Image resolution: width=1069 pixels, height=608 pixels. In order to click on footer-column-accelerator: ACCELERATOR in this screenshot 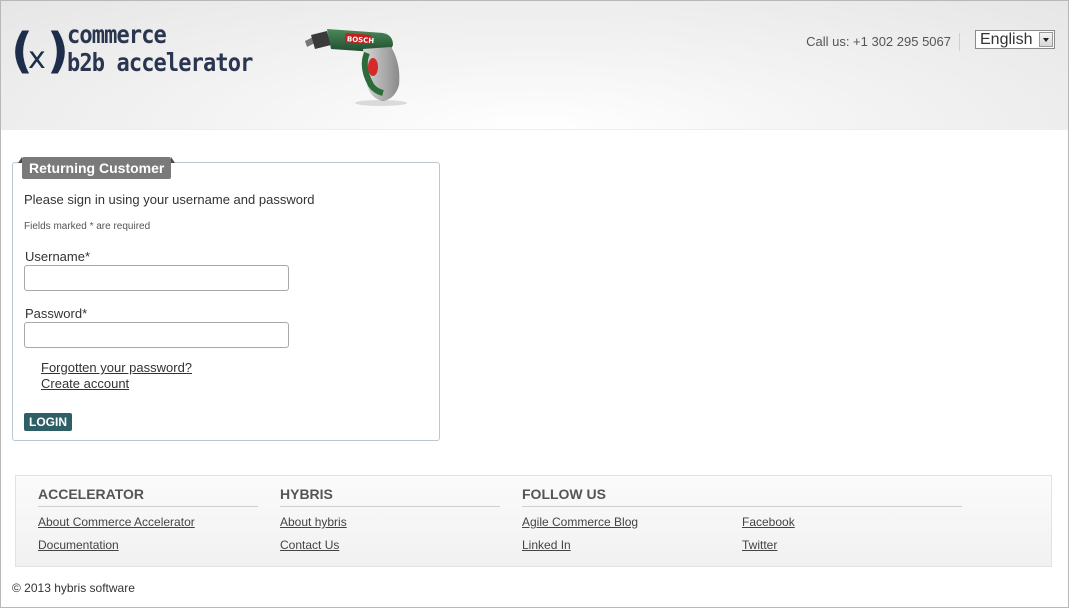, I will do `click(148, 496)`.